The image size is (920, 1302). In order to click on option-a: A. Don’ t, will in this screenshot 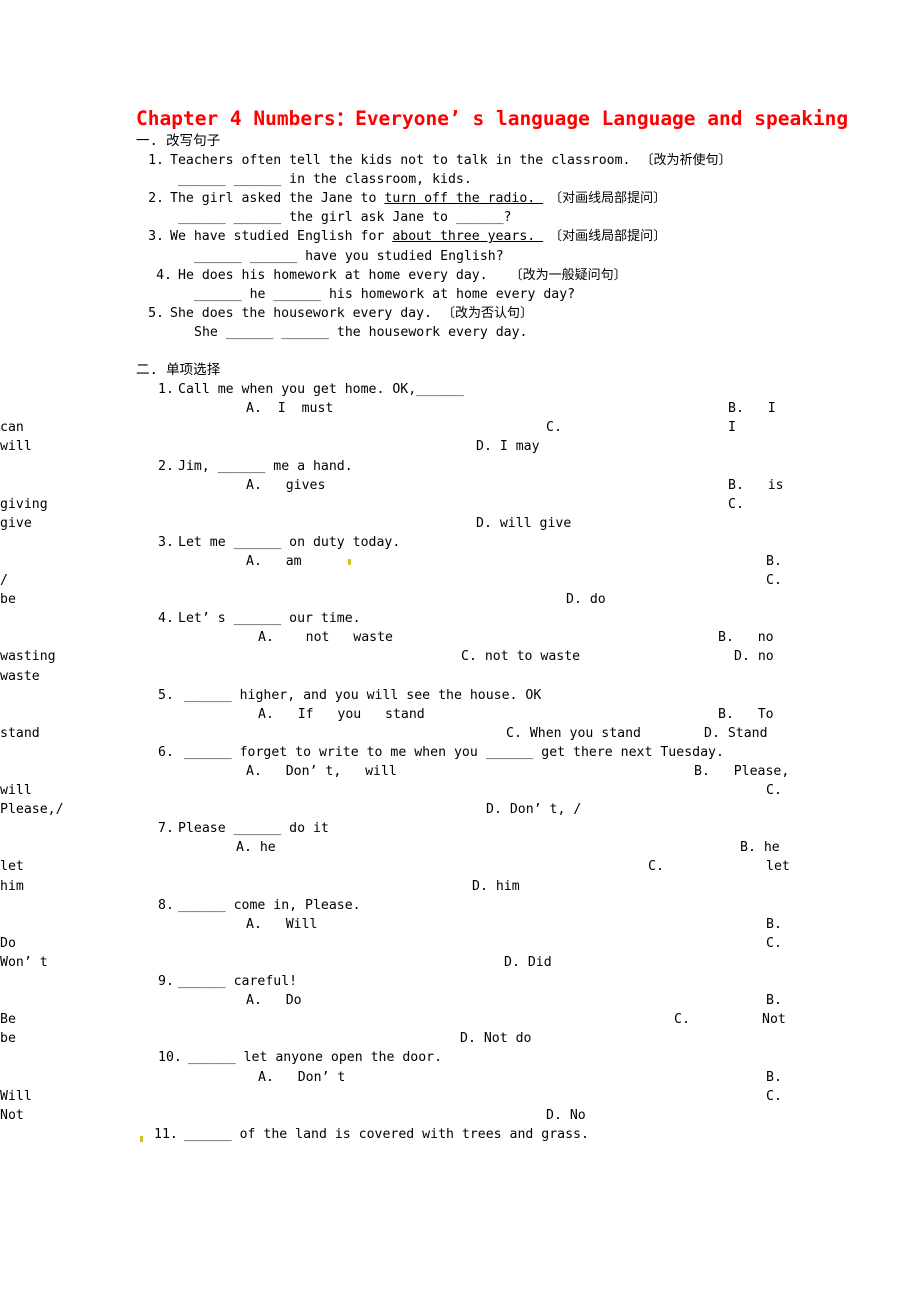, I will do `click(321, 771)`.